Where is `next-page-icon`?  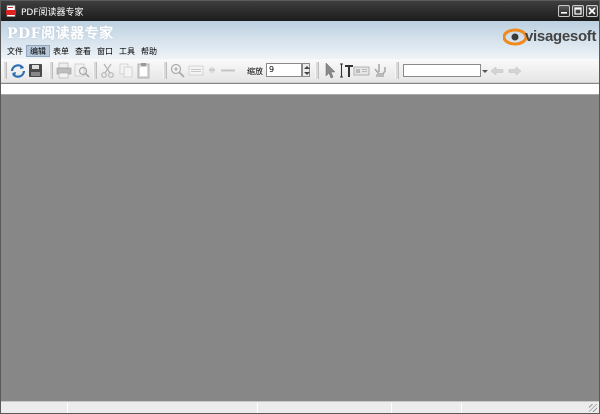
next-page-icon is located at coordinates (515, 70).